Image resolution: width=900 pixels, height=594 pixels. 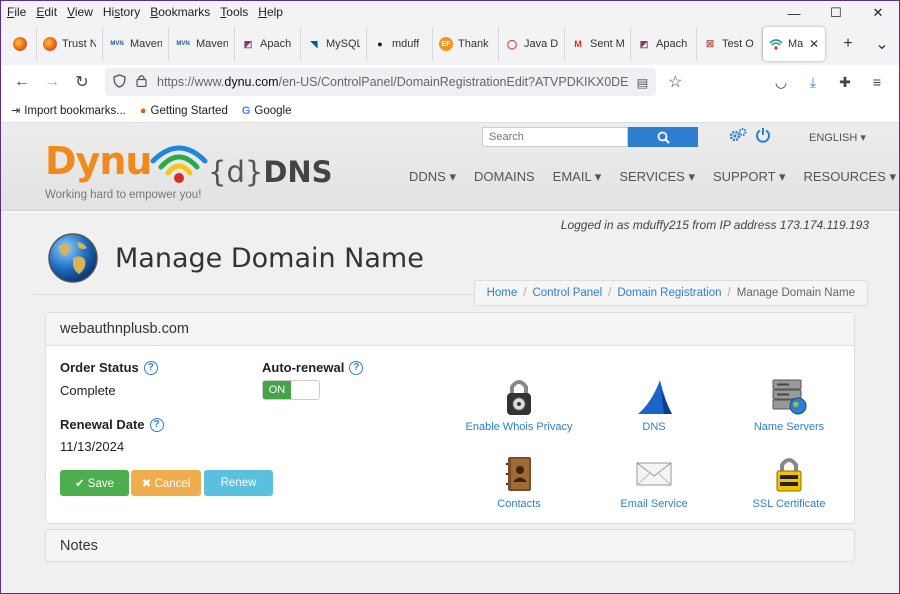 I want to click on close-tab-icon: ✕, so click(x=814, y=44).